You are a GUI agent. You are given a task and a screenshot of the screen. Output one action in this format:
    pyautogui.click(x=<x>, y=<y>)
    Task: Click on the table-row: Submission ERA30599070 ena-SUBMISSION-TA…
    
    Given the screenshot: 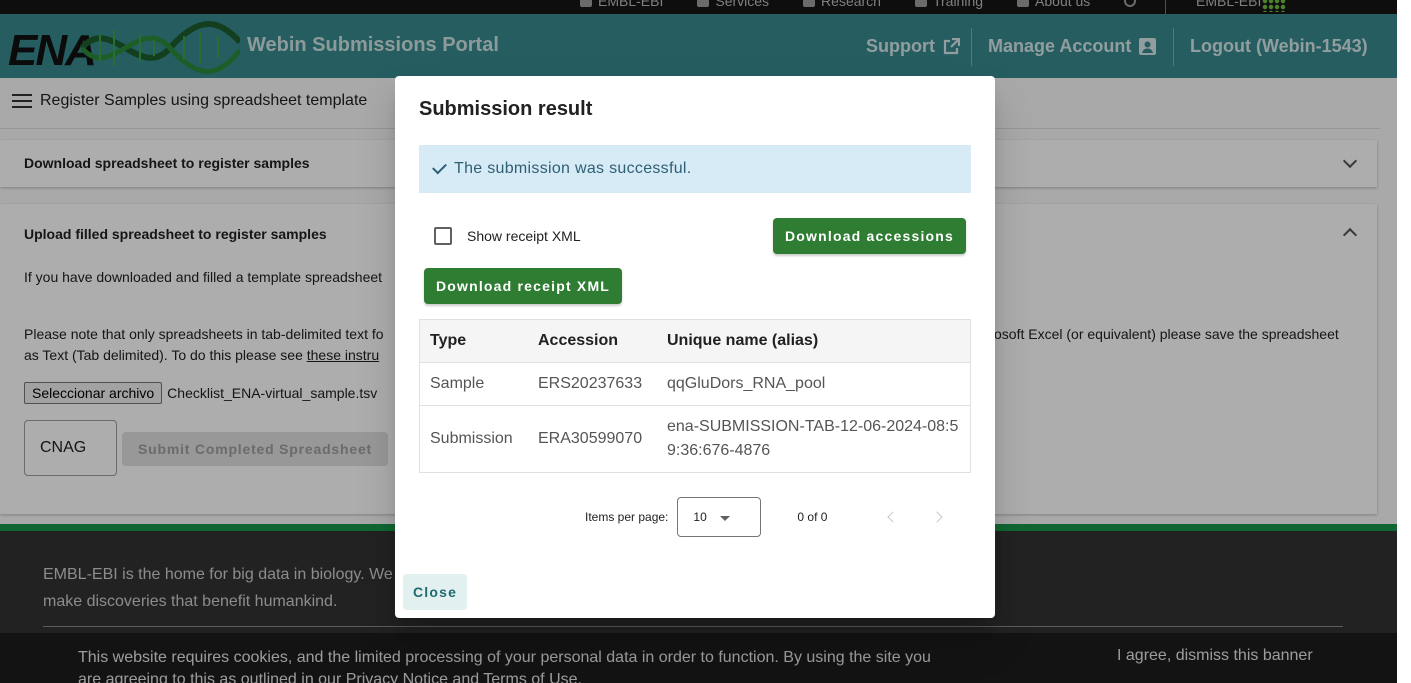 What is the action you would take?
    pyautogui.click(x=695, y=439)
    